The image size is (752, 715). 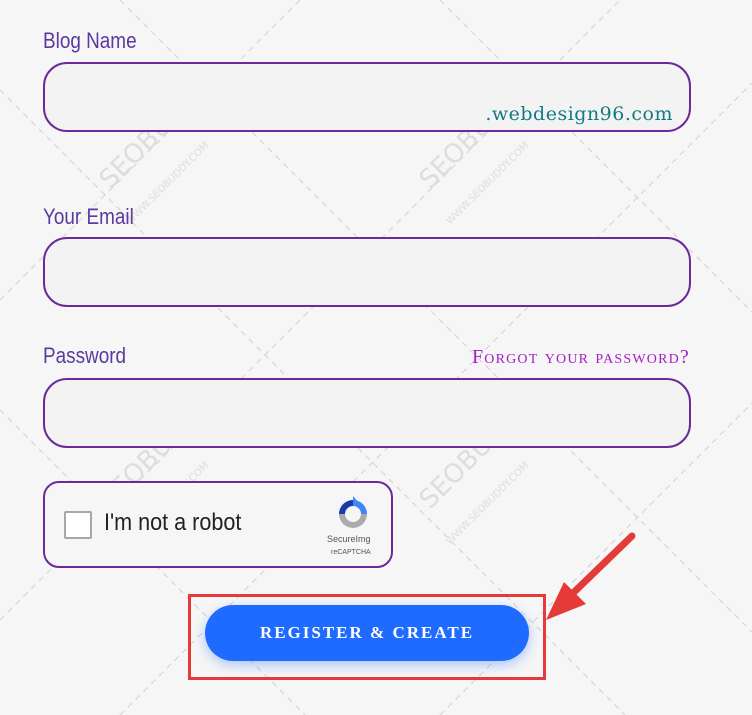 What do you see at coordinates (367, 97) in the screenshot?
I see `blog-name-field: .webdesign96.com` at bounding box center [367, 97].